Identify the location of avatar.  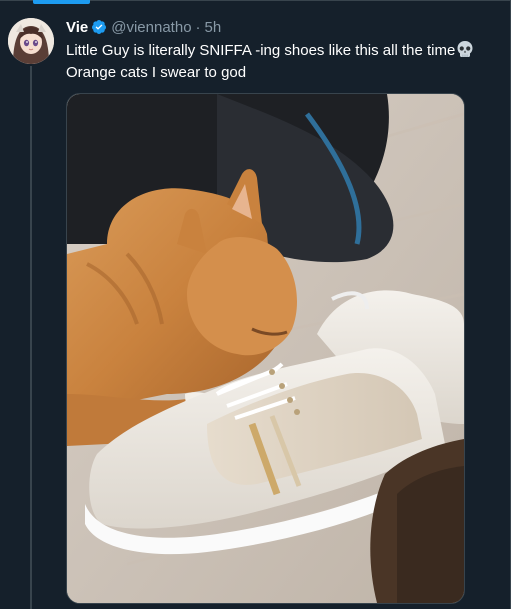
(31, 41).